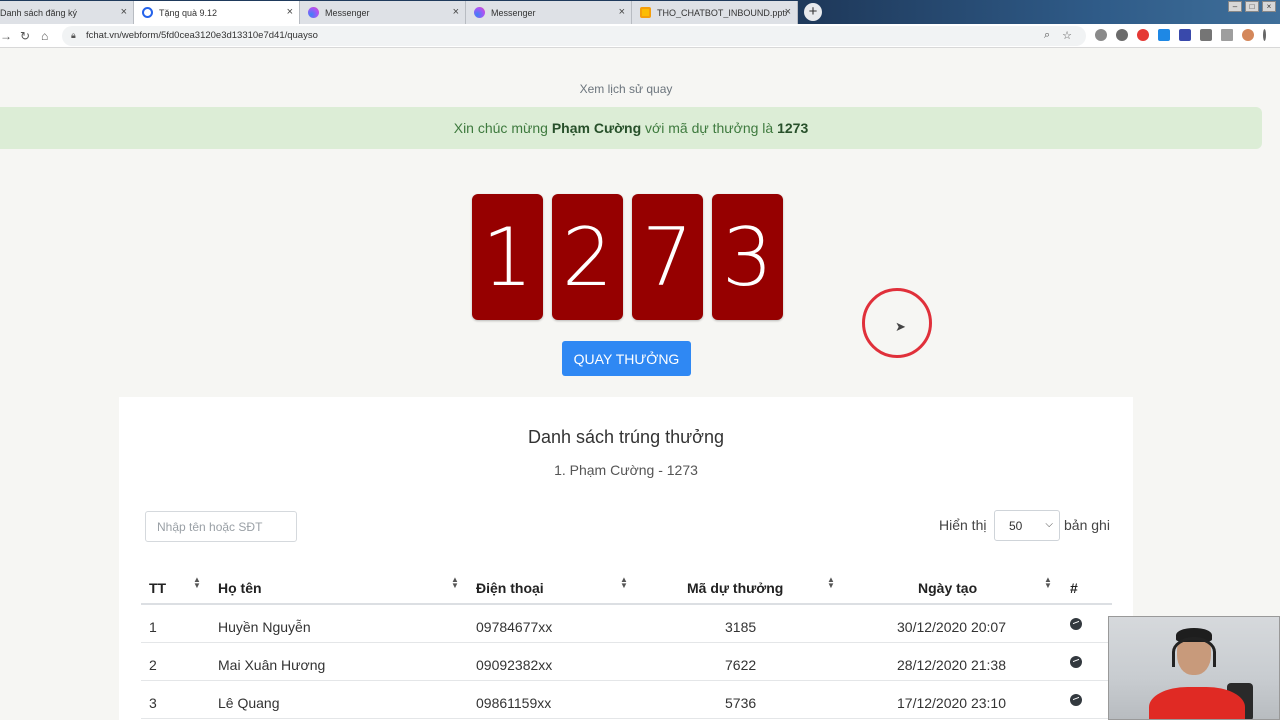  What do you see at coordinates (25, 36) in the screenshot?
I see `reload-icon: ↻` at bounding box center [25, 36].